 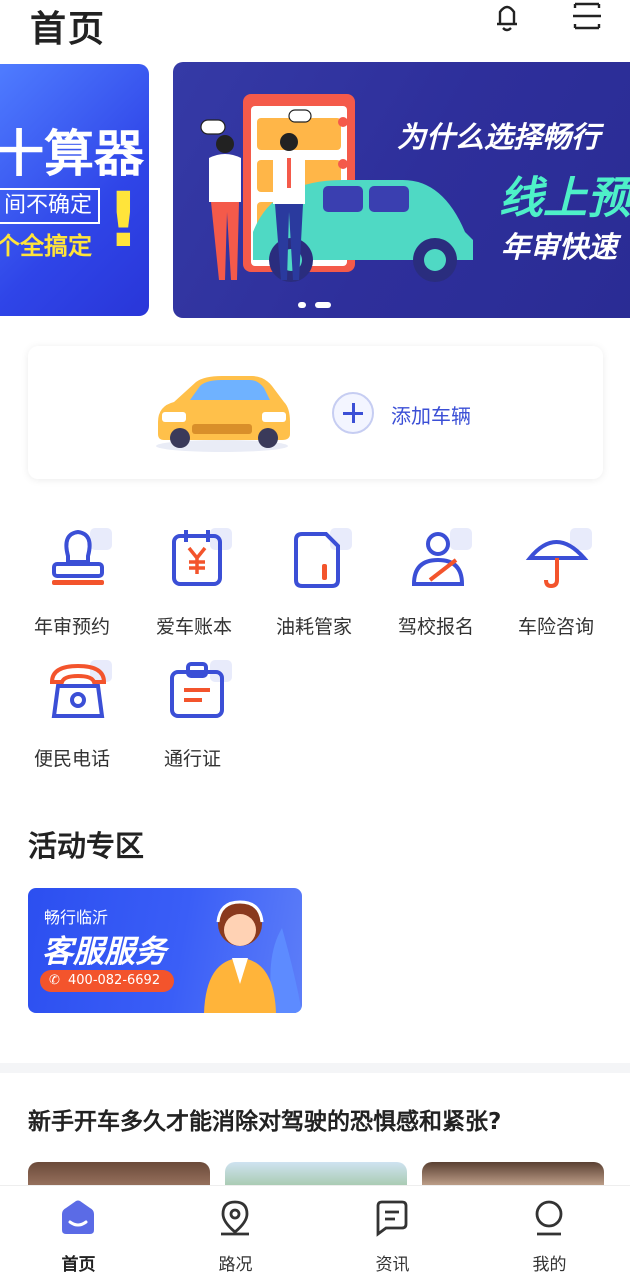 What do you see at coordinates (559, 247) in the screenshot?
I see `banner-tagline: 年审快速` at bounding box center [559, 247].